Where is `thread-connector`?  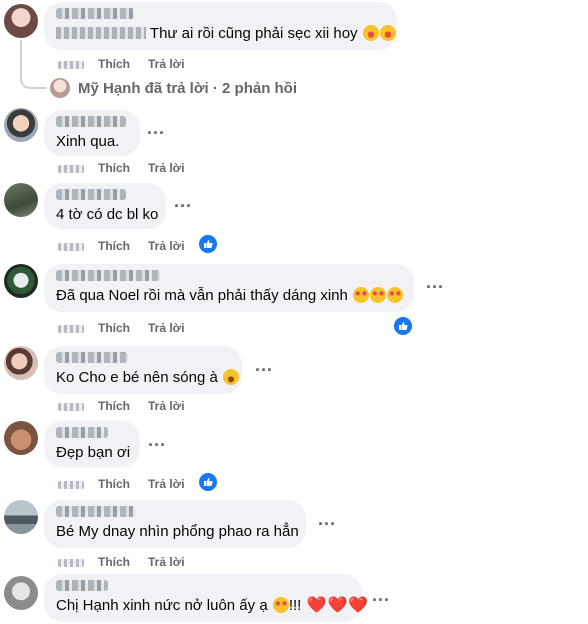 thread-connector is located at coordinates (33, 64).